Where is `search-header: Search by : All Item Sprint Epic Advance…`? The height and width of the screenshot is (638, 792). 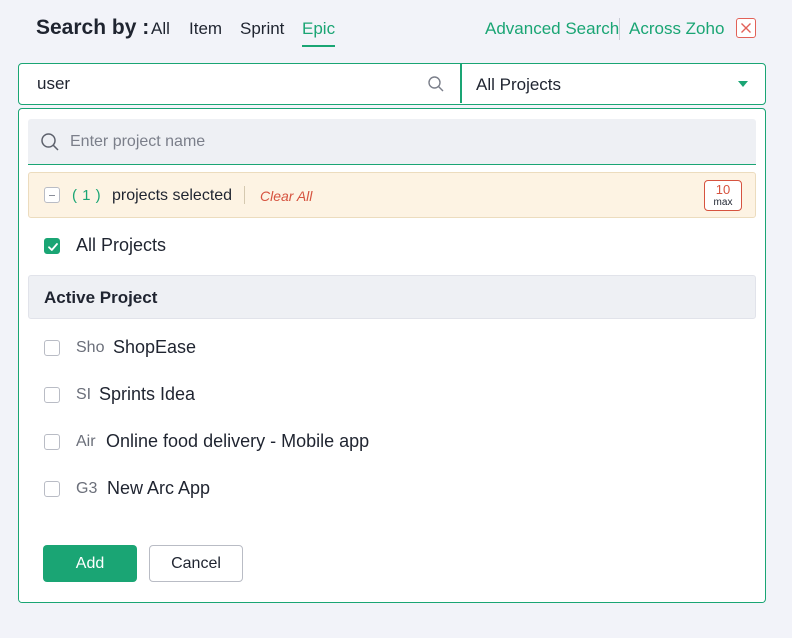 search-header: Search by : All Item Sprint Epic Advance… is located at coordinates (396, 31).